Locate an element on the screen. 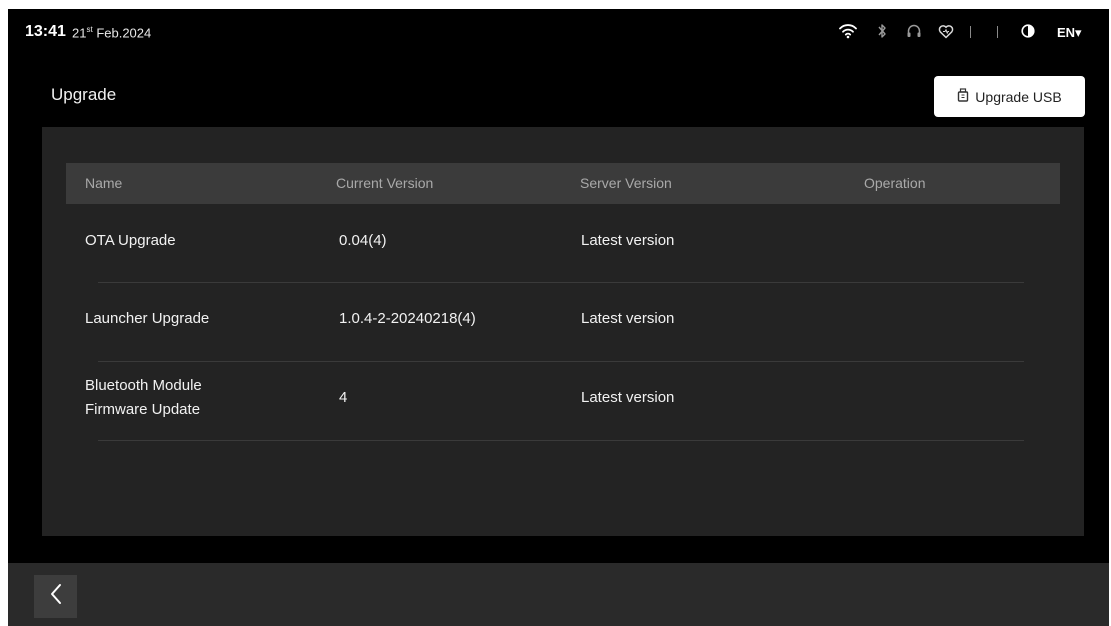 The image size is (1111, 626). row-current-version: 4 is located at coordinates (343, 397).